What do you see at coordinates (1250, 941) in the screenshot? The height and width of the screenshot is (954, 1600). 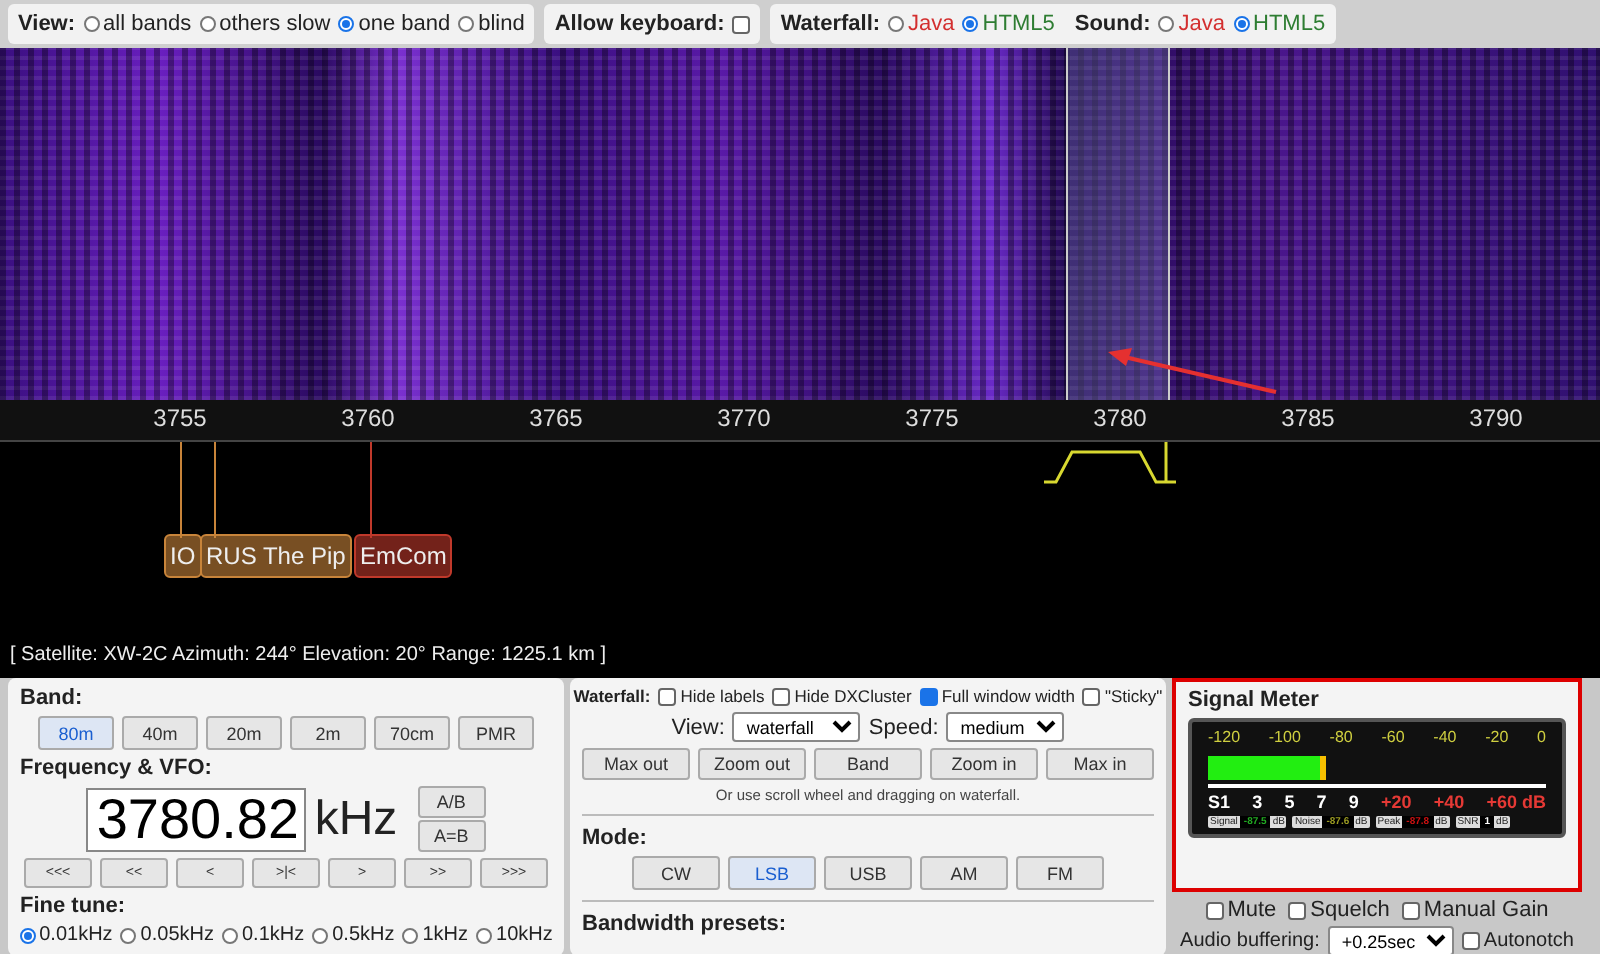 I see `buffering-label: Audio buffering:` at bounding box center [1250, 941].